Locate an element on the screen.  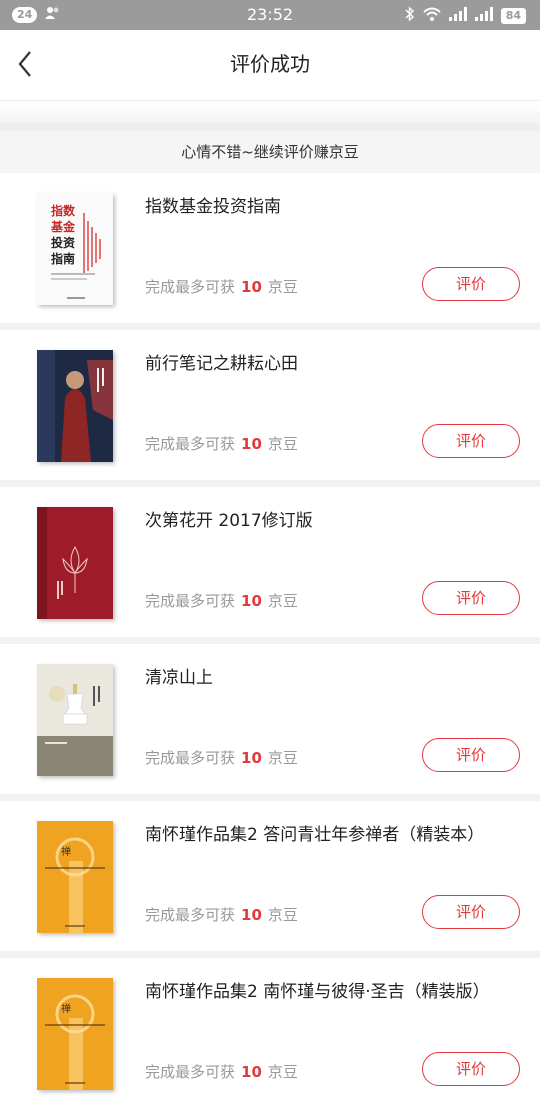
battery-indicator: 84 is located at coordinates (513, 16).